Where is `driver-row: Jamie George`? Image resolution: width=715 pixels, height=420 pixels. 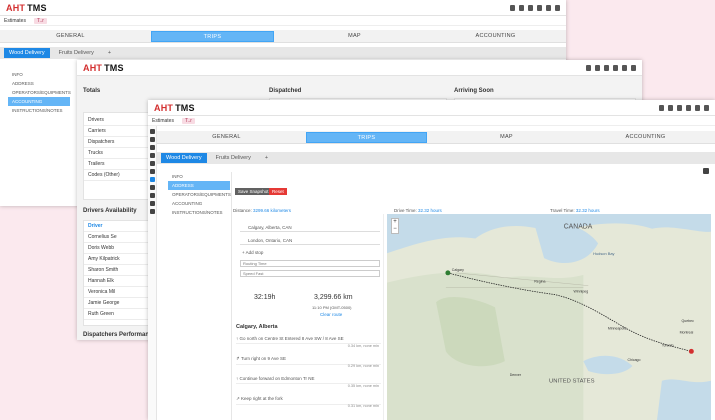
driver-row: Jamie George is located at coordinates (116, 303).